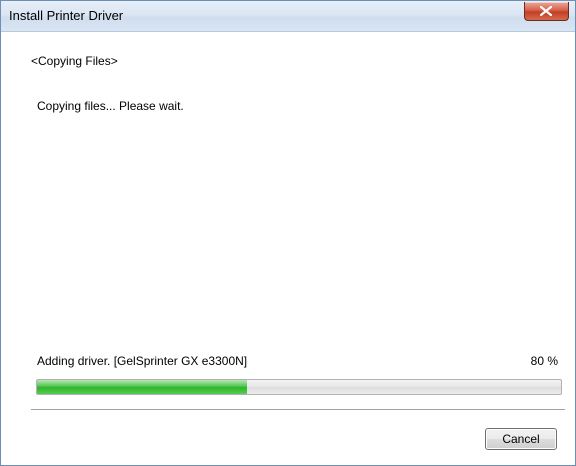  Describe the element at coordinates (299, 387) in the screenshot. I see `progress-bar` at that location.